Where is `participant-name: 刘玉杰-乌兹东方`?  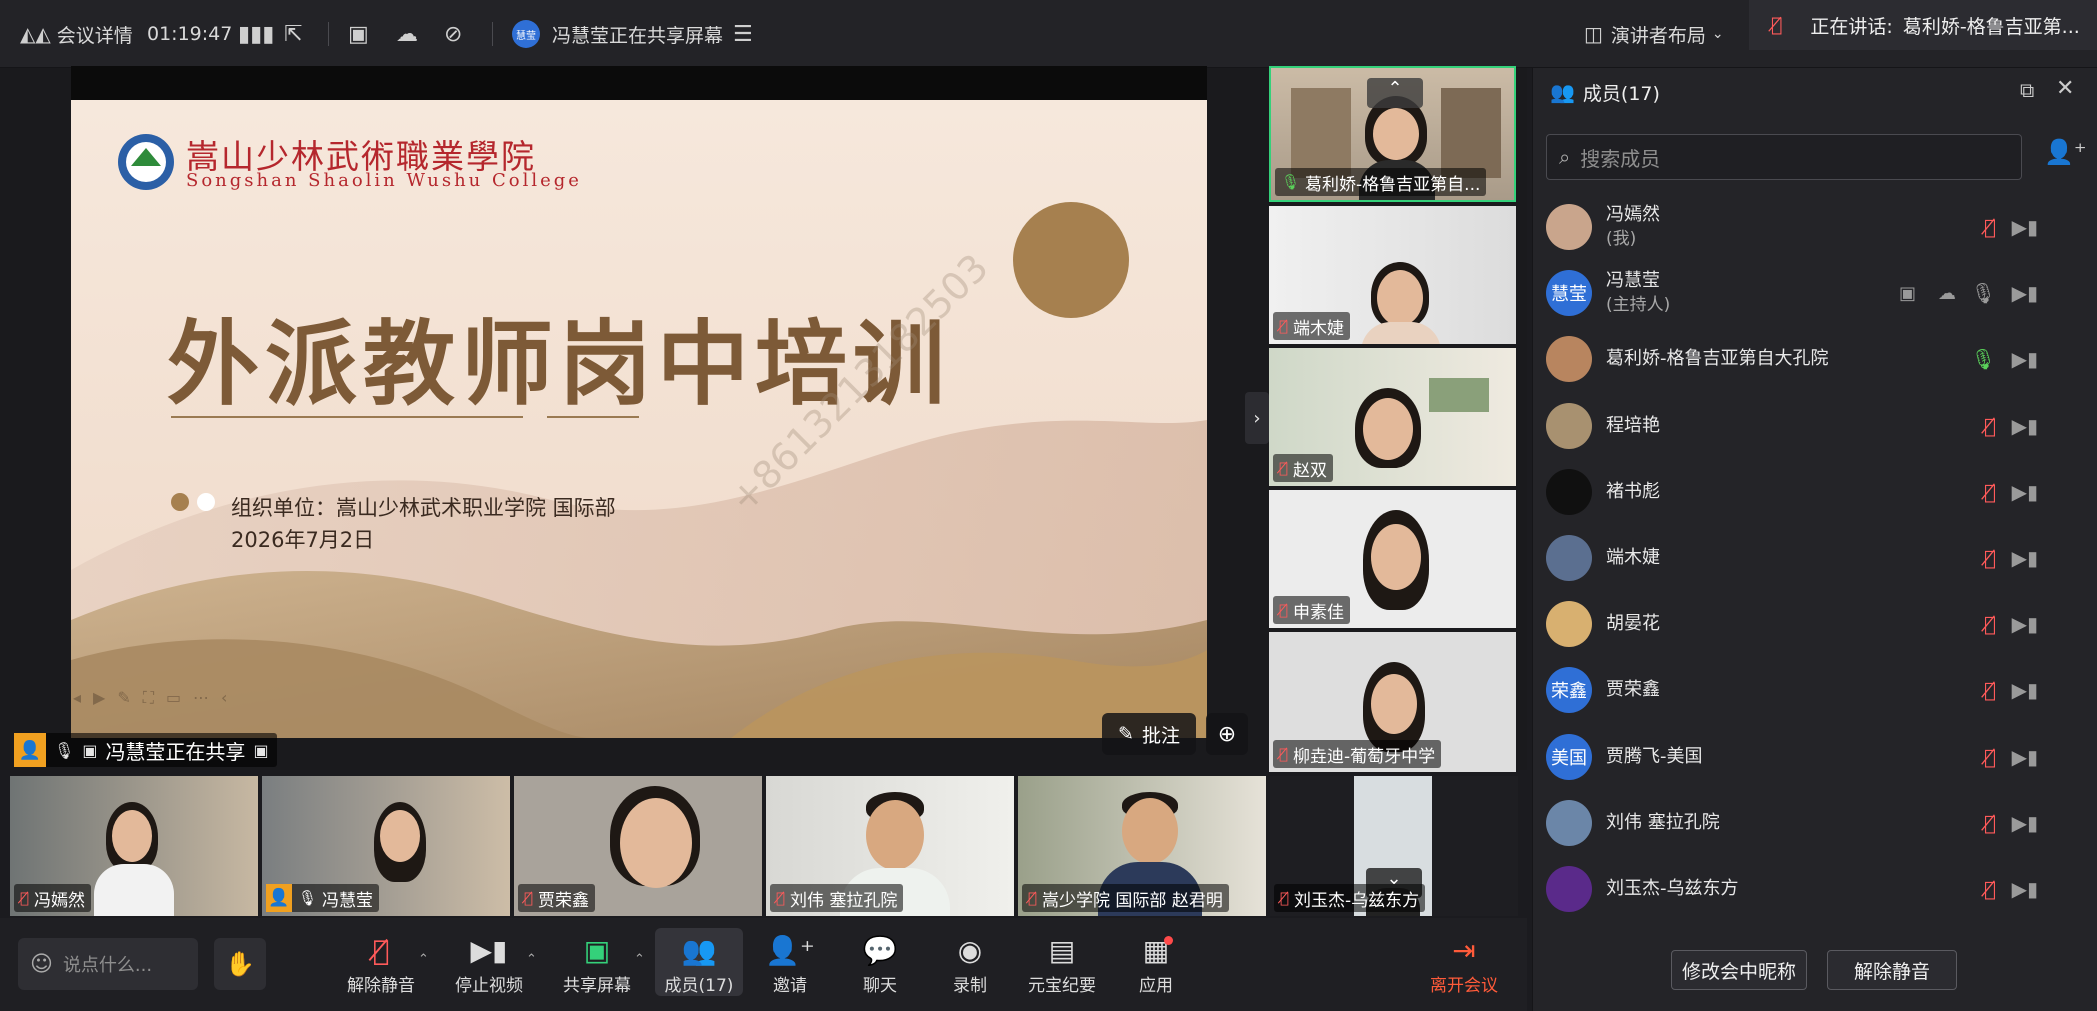
participant-name: 刘玉杰-乌兹东方 is located at coordinates (1357, 900).